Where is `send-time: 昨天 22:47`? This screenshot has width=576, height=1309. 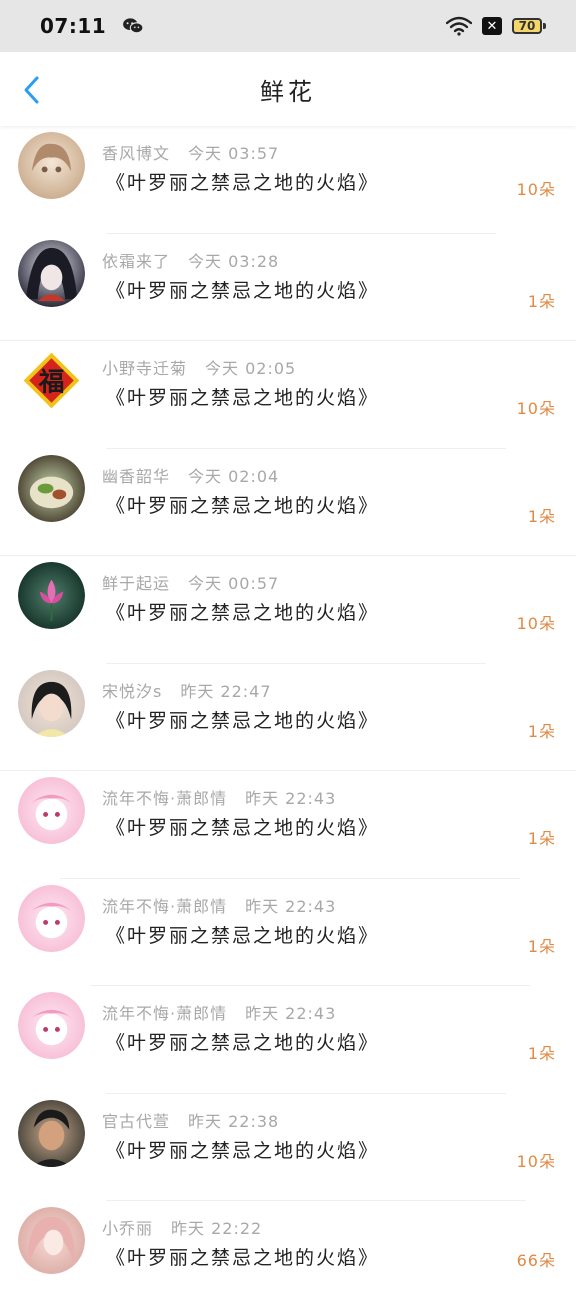 send-time: 昨天 22:47 is located at coordinates (226, 691).